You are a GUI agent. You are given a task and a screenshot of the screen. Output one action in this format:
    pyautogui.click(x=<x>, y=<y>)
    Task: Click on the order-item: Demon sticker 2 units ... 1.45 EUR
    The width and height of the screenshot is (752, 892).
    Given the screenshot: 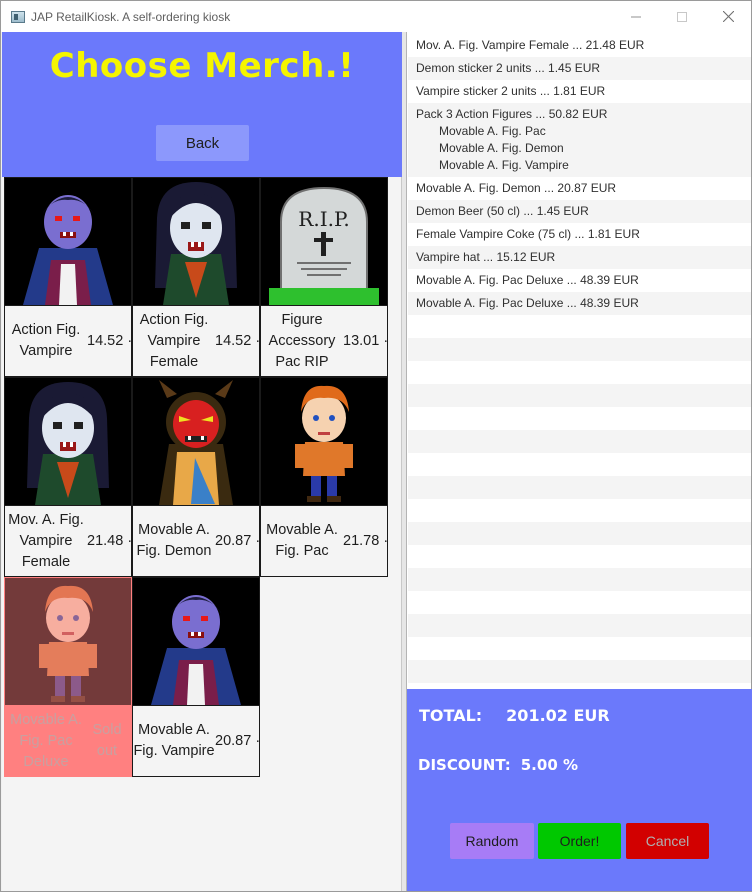 What is the action you would take?
    pyautogui.click(x=579, y=68)
    